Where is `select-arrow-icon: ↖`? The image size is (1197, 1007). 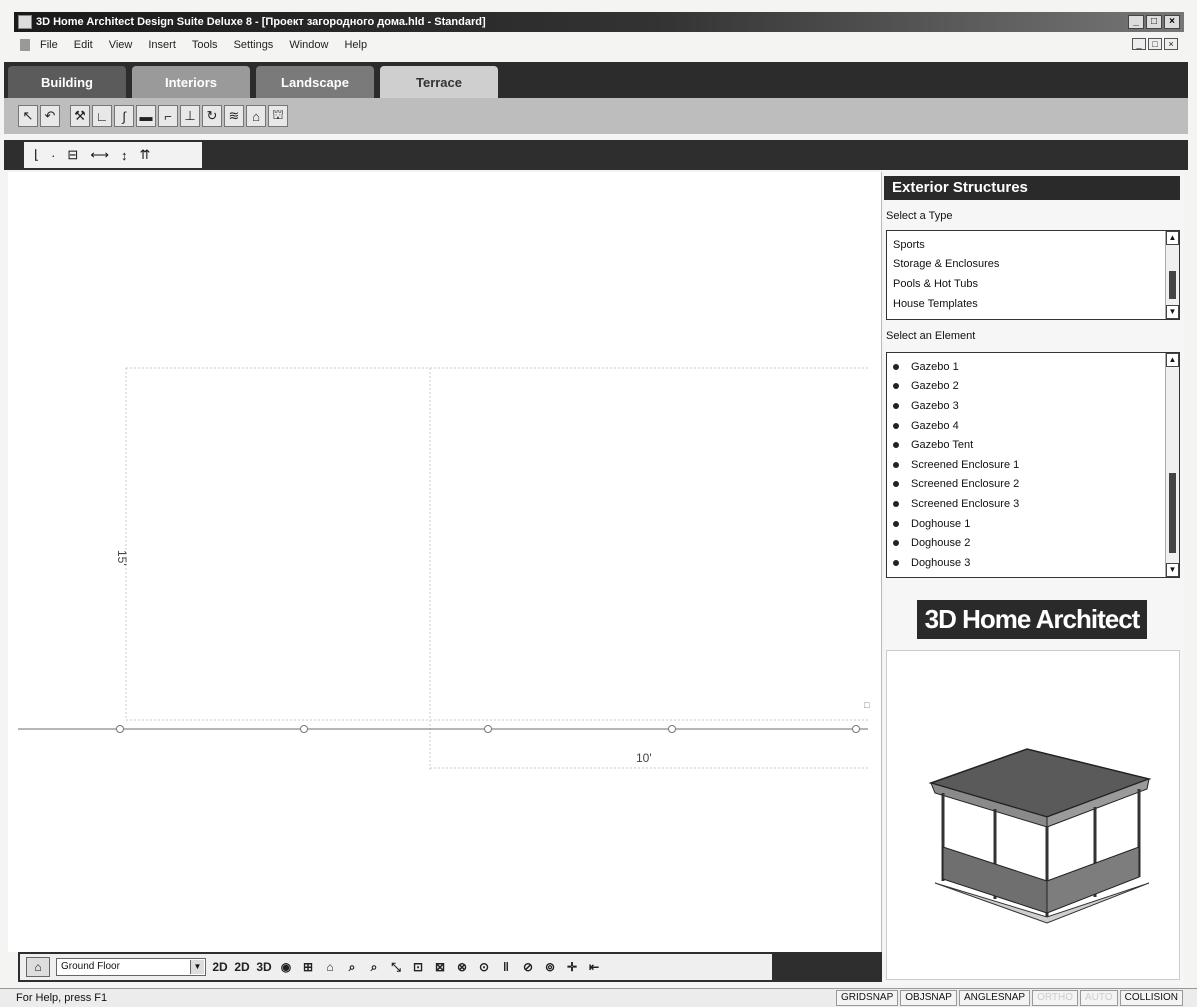
select-arrow-icon: ↖ is located at coordinates (28, 116).